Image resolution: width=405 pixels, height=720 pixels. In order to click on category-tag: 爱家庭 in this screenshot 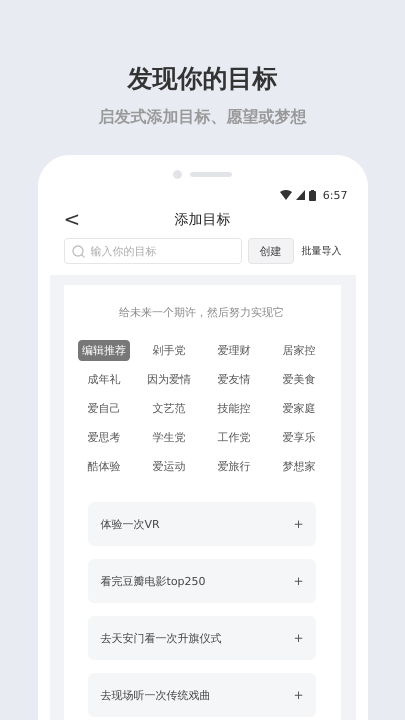, I will do `click(299, 408)`.